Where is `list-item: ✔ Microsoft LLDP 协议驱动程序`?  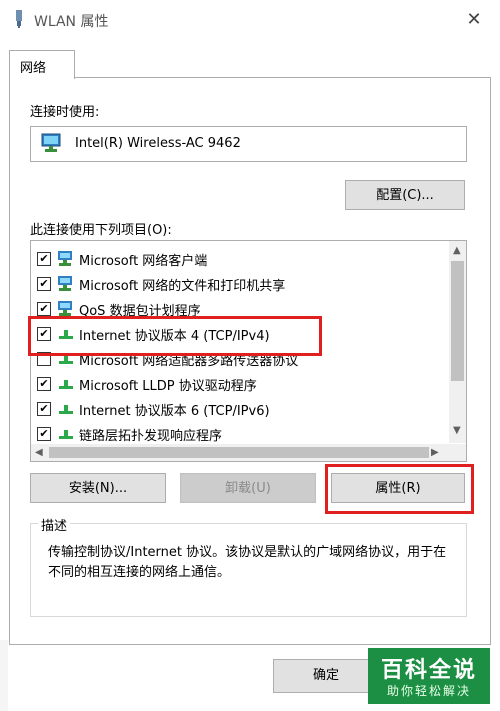 list-item: ✔ Microsoft LLDP 协议驱动程序 is located at coordinates (237, 384).